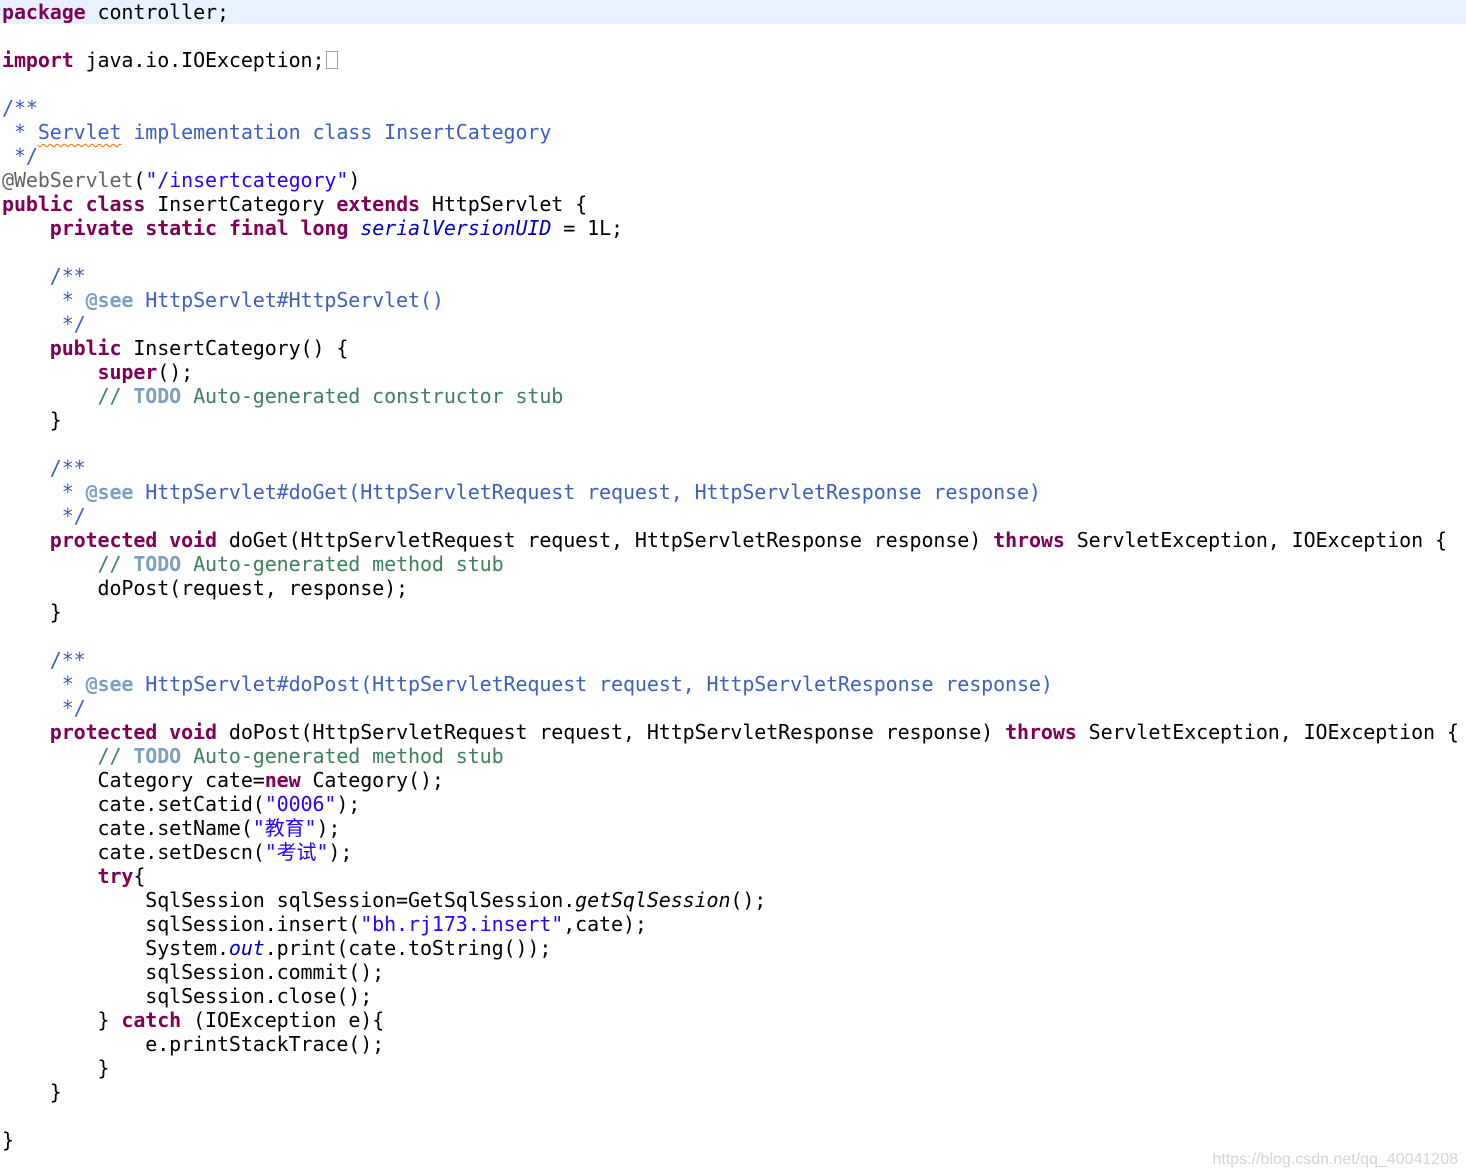 This screenshot has width=1466, height=1175. Describe the element at coordinates (378, 204) in the screenshot. I see `keyword: extends` at that location.